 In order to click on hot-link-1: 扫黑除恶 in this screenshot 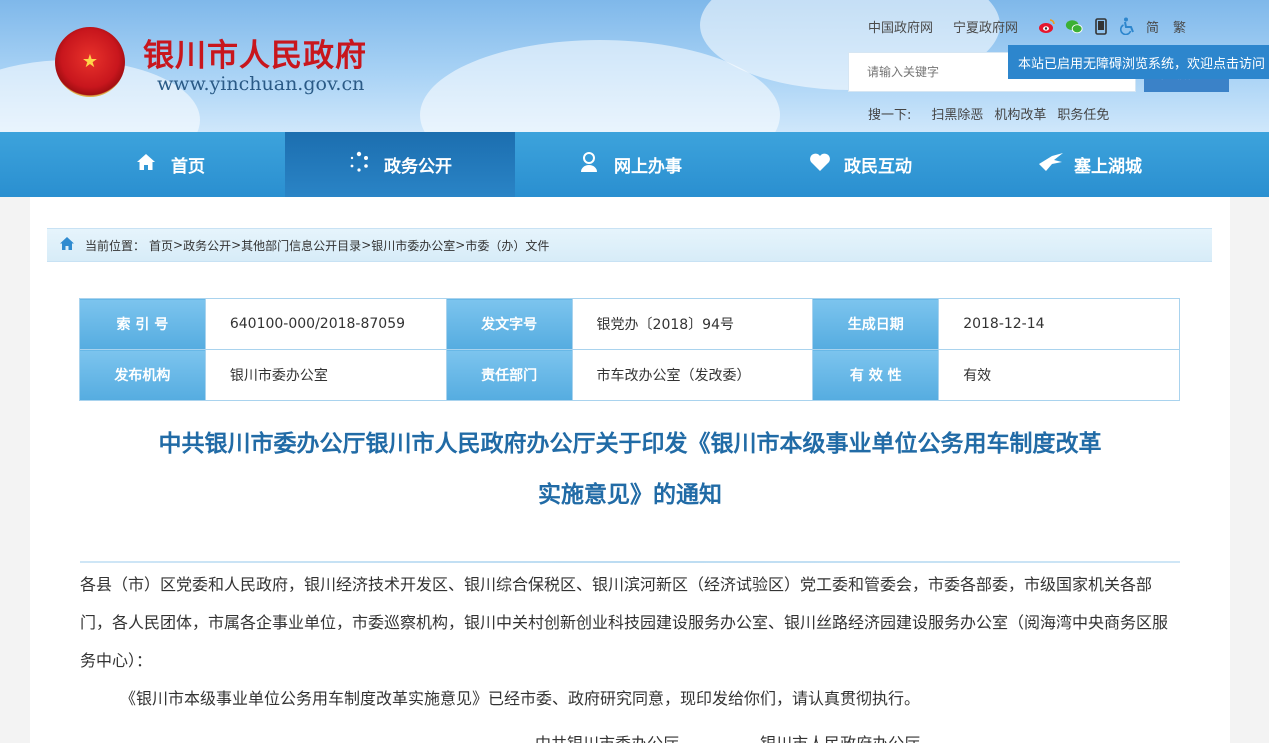, I will do `click(957, 113)`.